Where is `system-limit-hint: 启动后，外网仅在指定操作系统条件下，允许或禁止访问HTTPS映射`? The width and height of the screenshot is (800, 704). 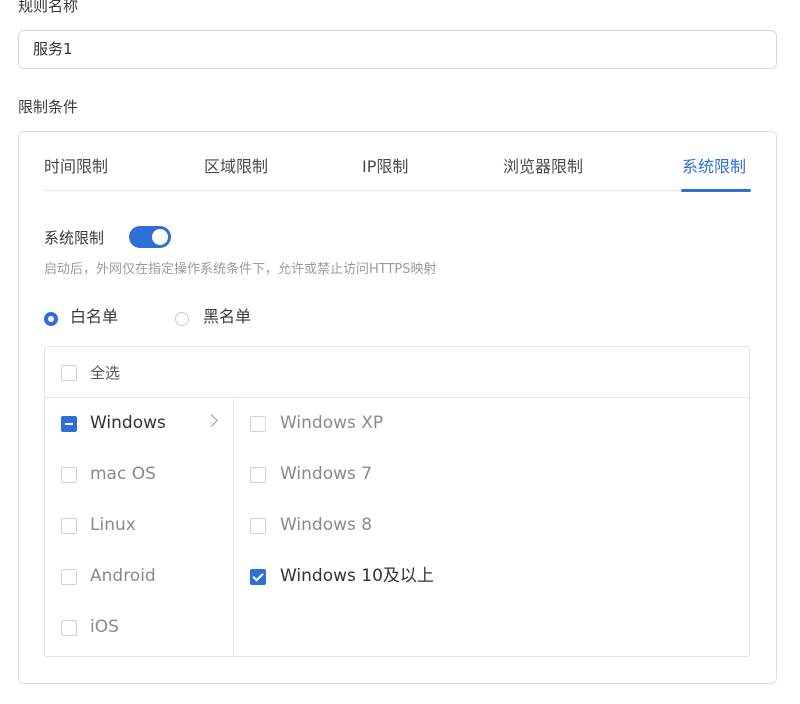 system-limit-hint: 启动后，外网仅在指定操作系统条件下，允许或禁止访问HTTPS映射 is located at coordinates (240, 269).